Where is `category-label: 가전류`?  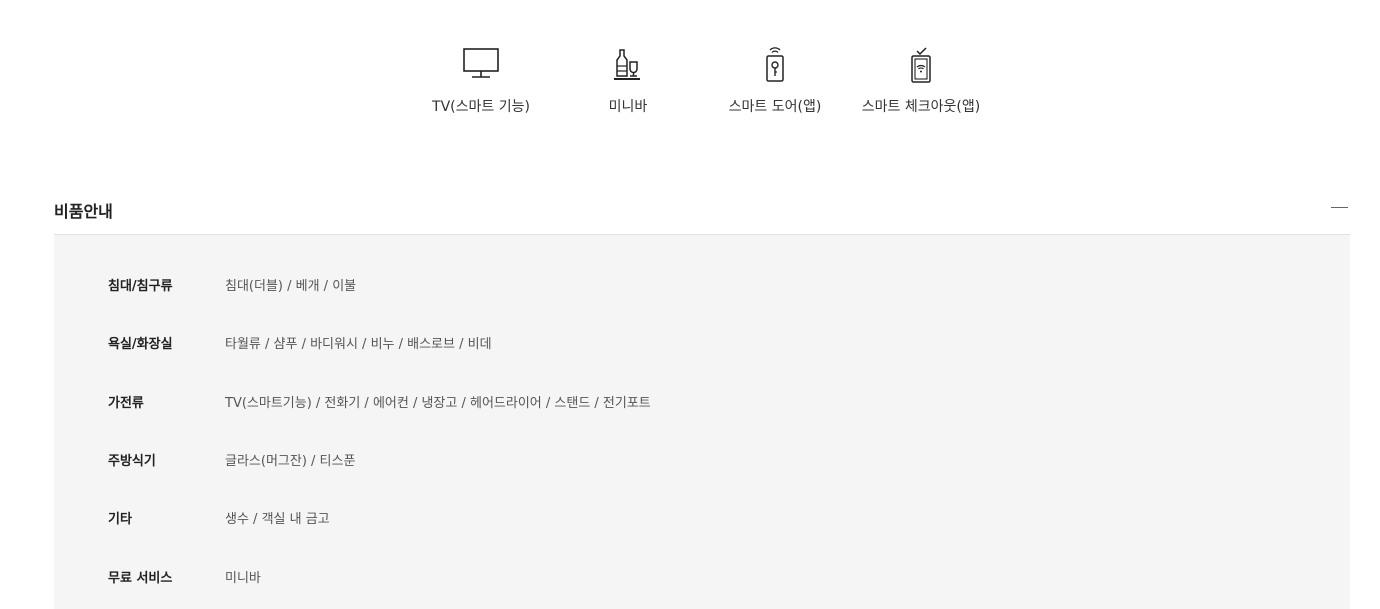 category-label: 가전류 is located at coordinates (126, 403).